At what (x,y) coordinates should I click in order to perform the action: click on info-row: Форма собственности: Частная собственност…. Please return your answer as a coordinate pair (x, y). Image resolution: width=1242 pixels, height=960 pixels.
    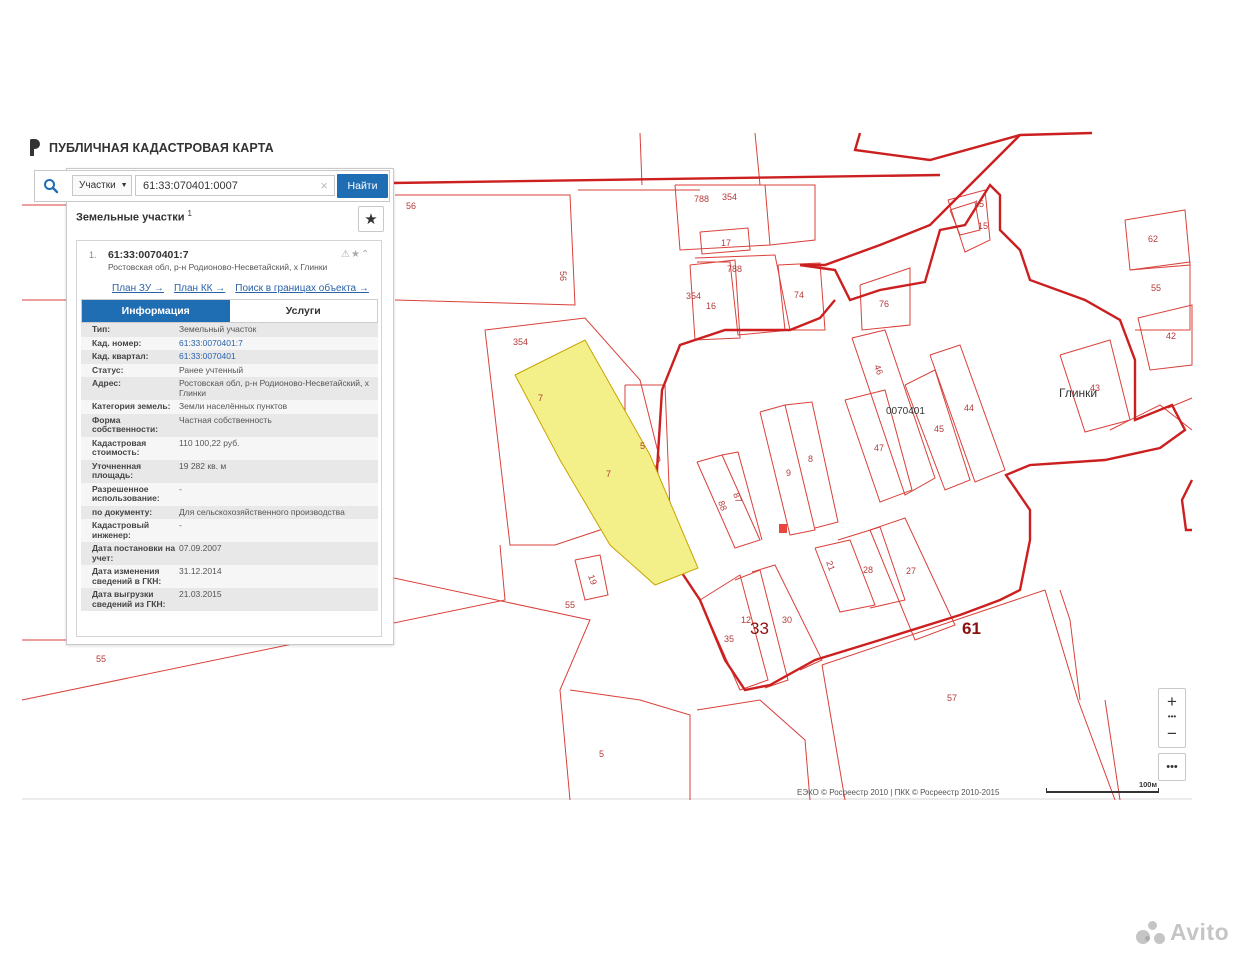
    Looking at the image, I should click on (229, 425).